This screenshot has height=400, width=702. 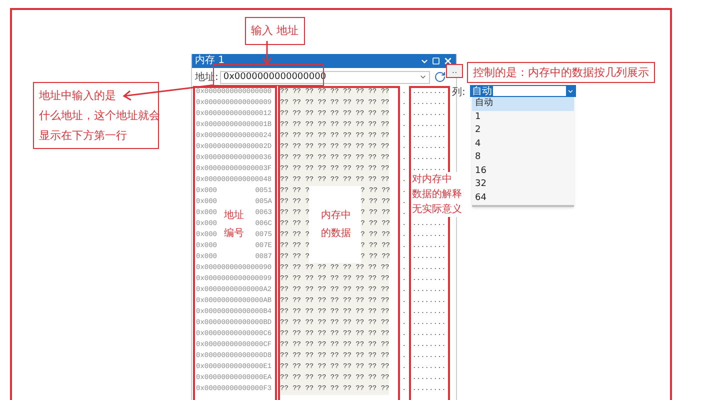 I want to click on list-option: 64, so click(x=523, y=198).